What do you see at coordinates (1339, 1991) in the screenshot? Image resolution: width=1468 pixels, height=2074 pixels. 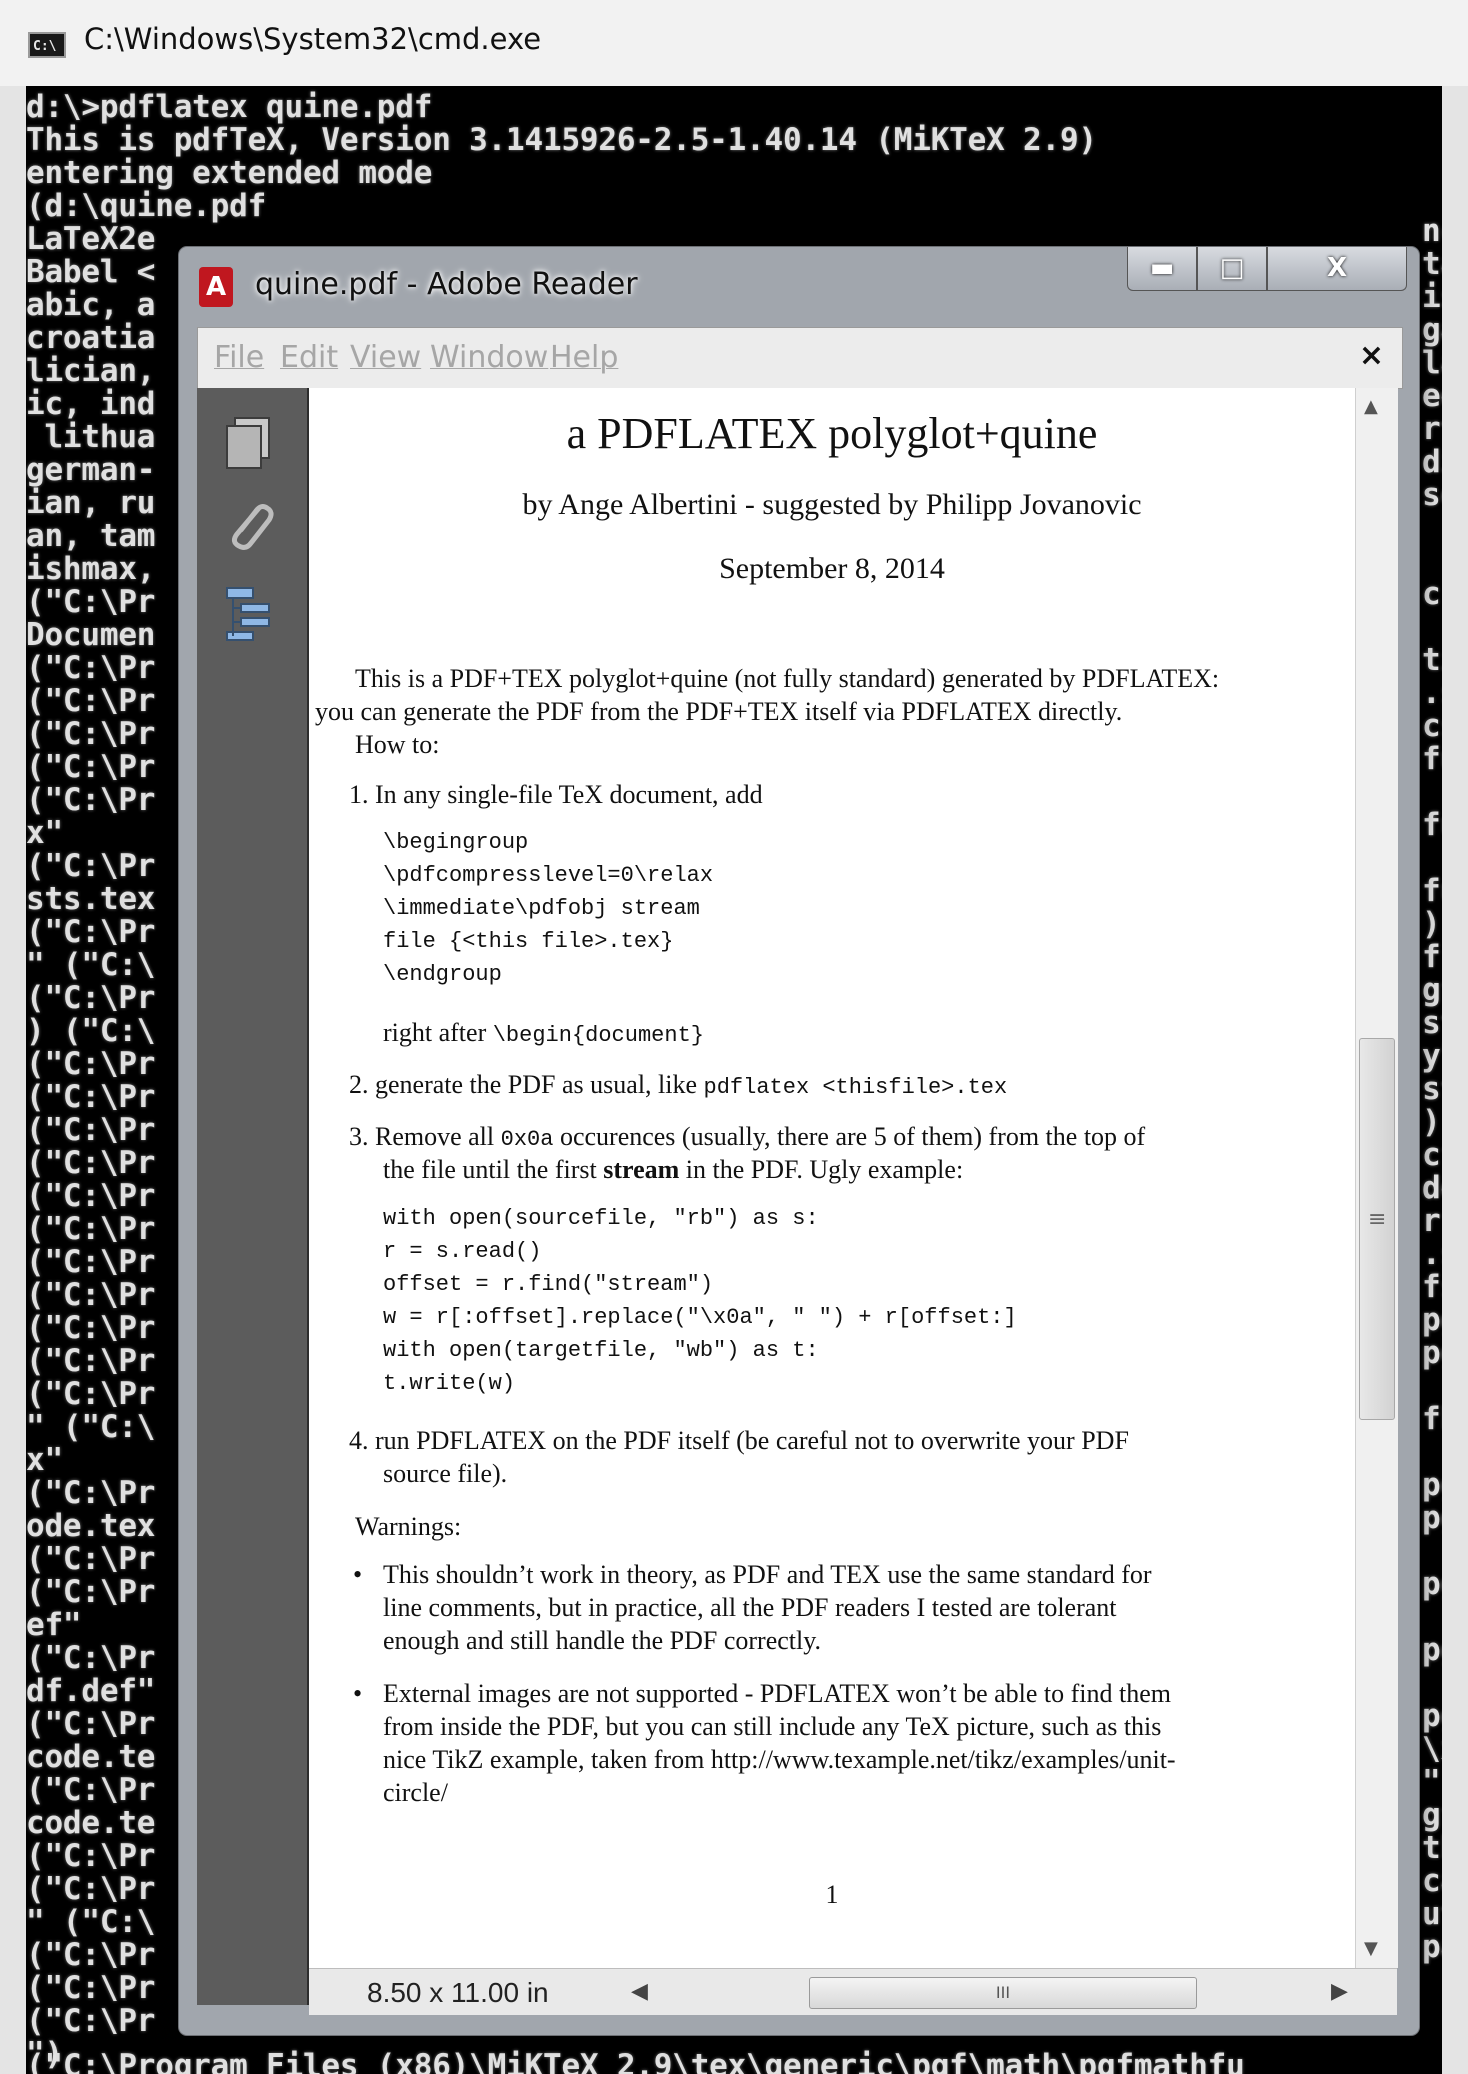 I see `scroll-right-icon: ▶` at bounding box center [1339, 1991].